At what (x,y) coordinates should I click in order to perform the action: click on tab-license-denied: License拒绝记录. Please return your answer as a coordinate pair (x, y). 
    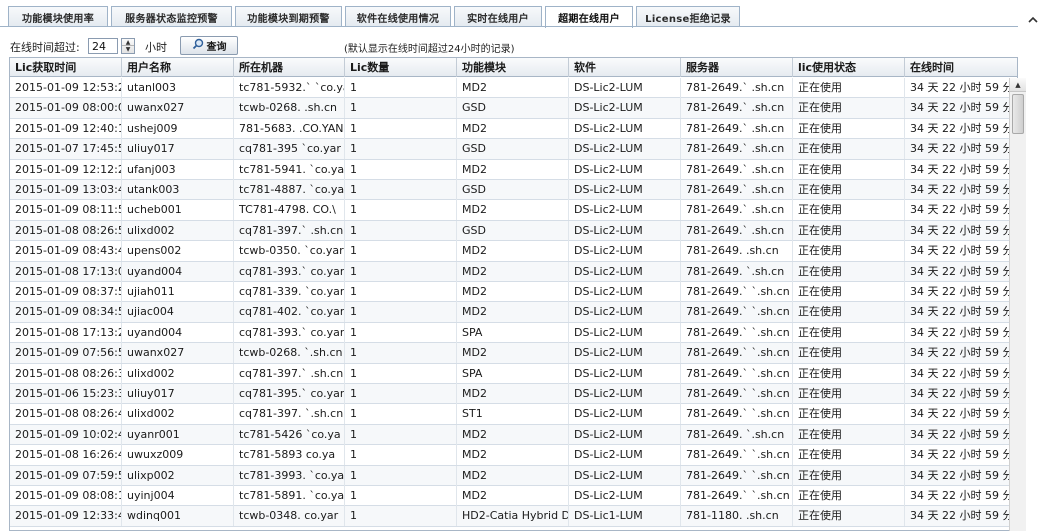
    Looking at the image, I should click on (688, 16).